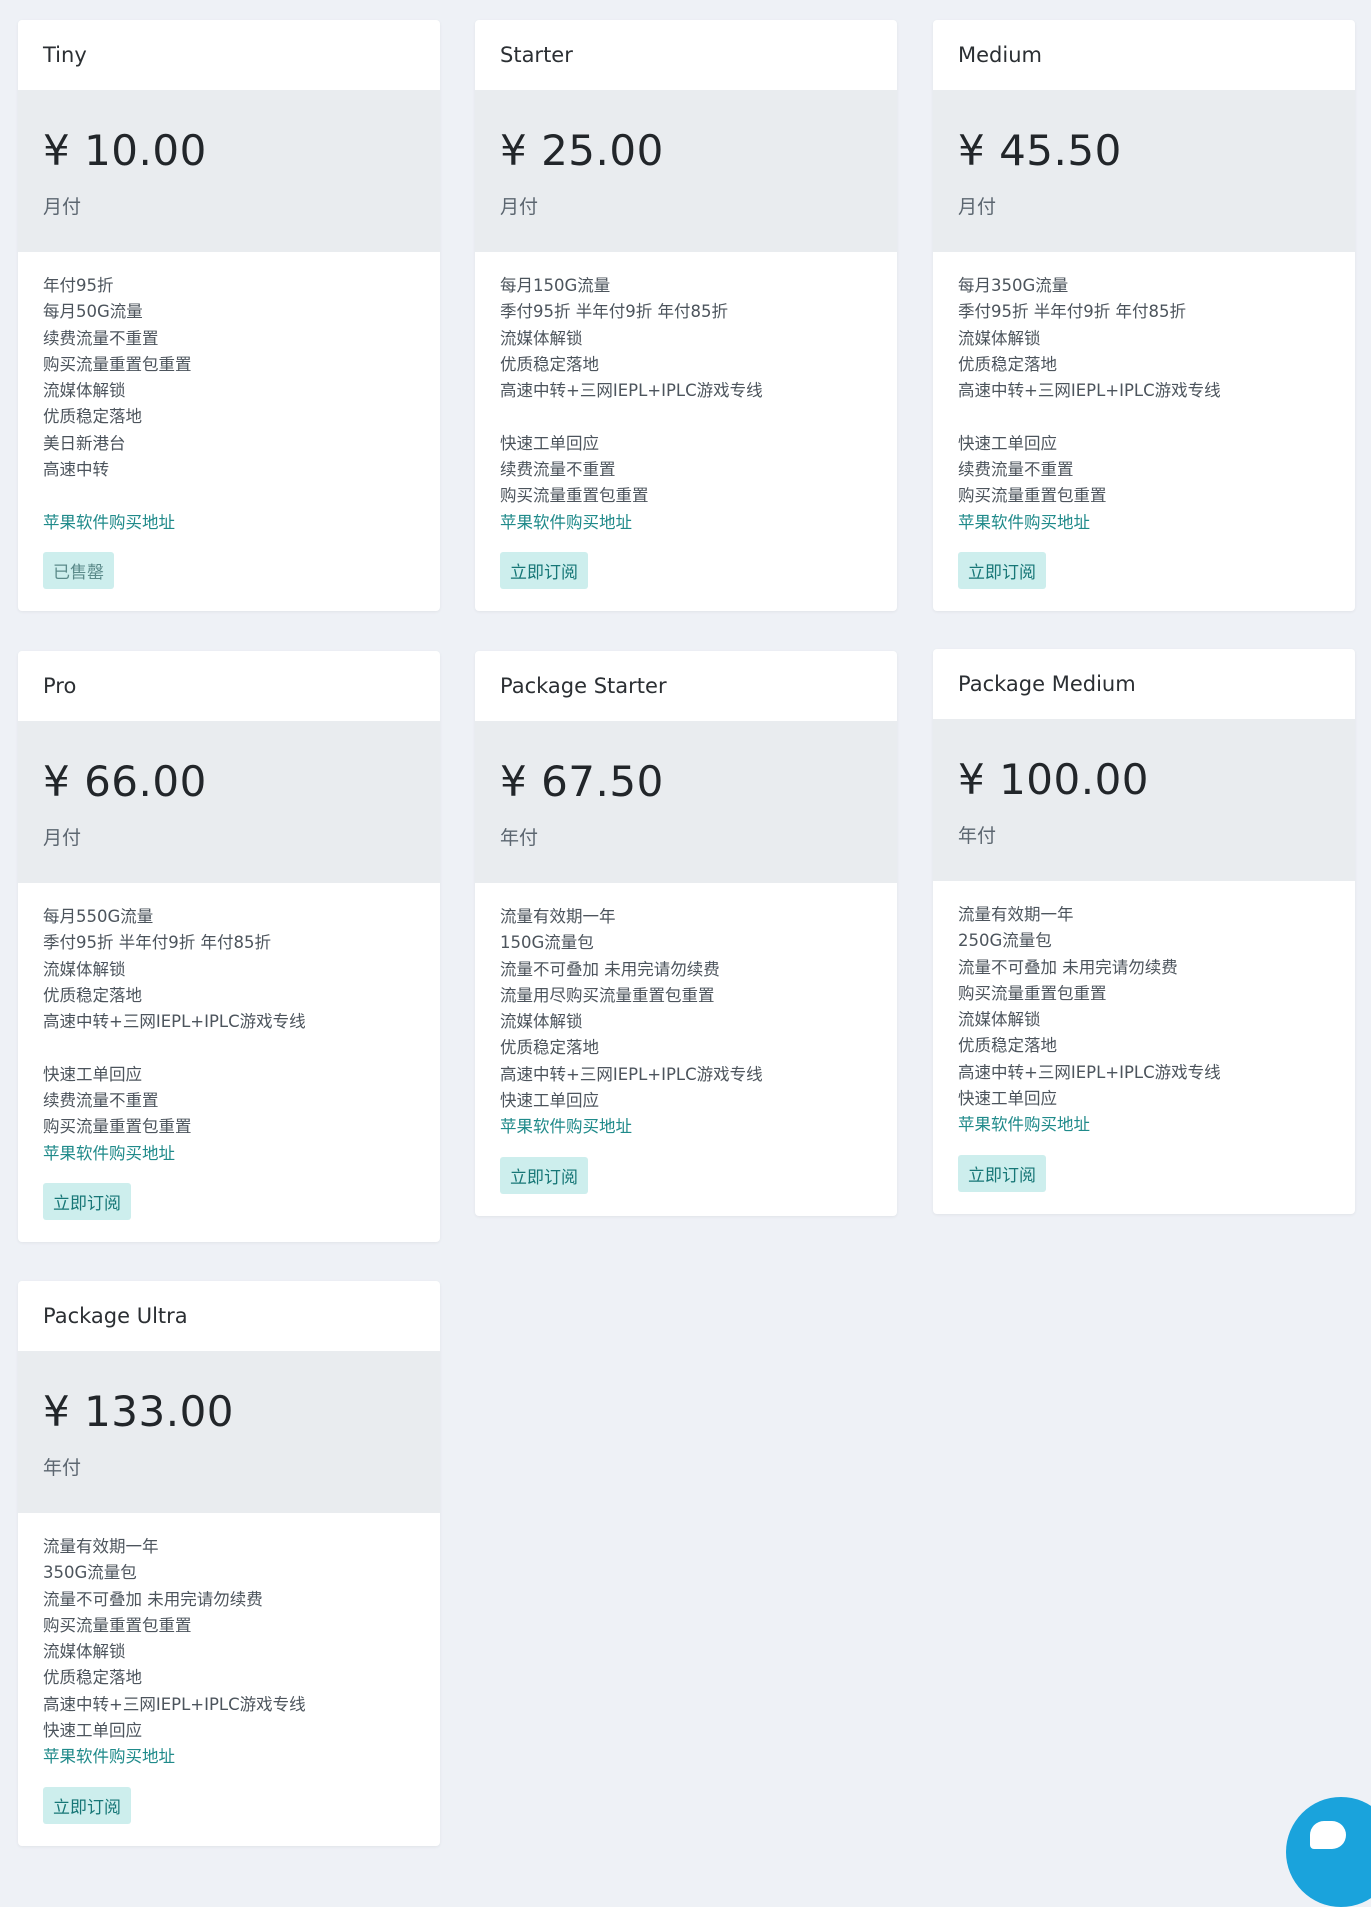  I want to click on price-block: ¥ 10.00 月付, so click(229, 171).